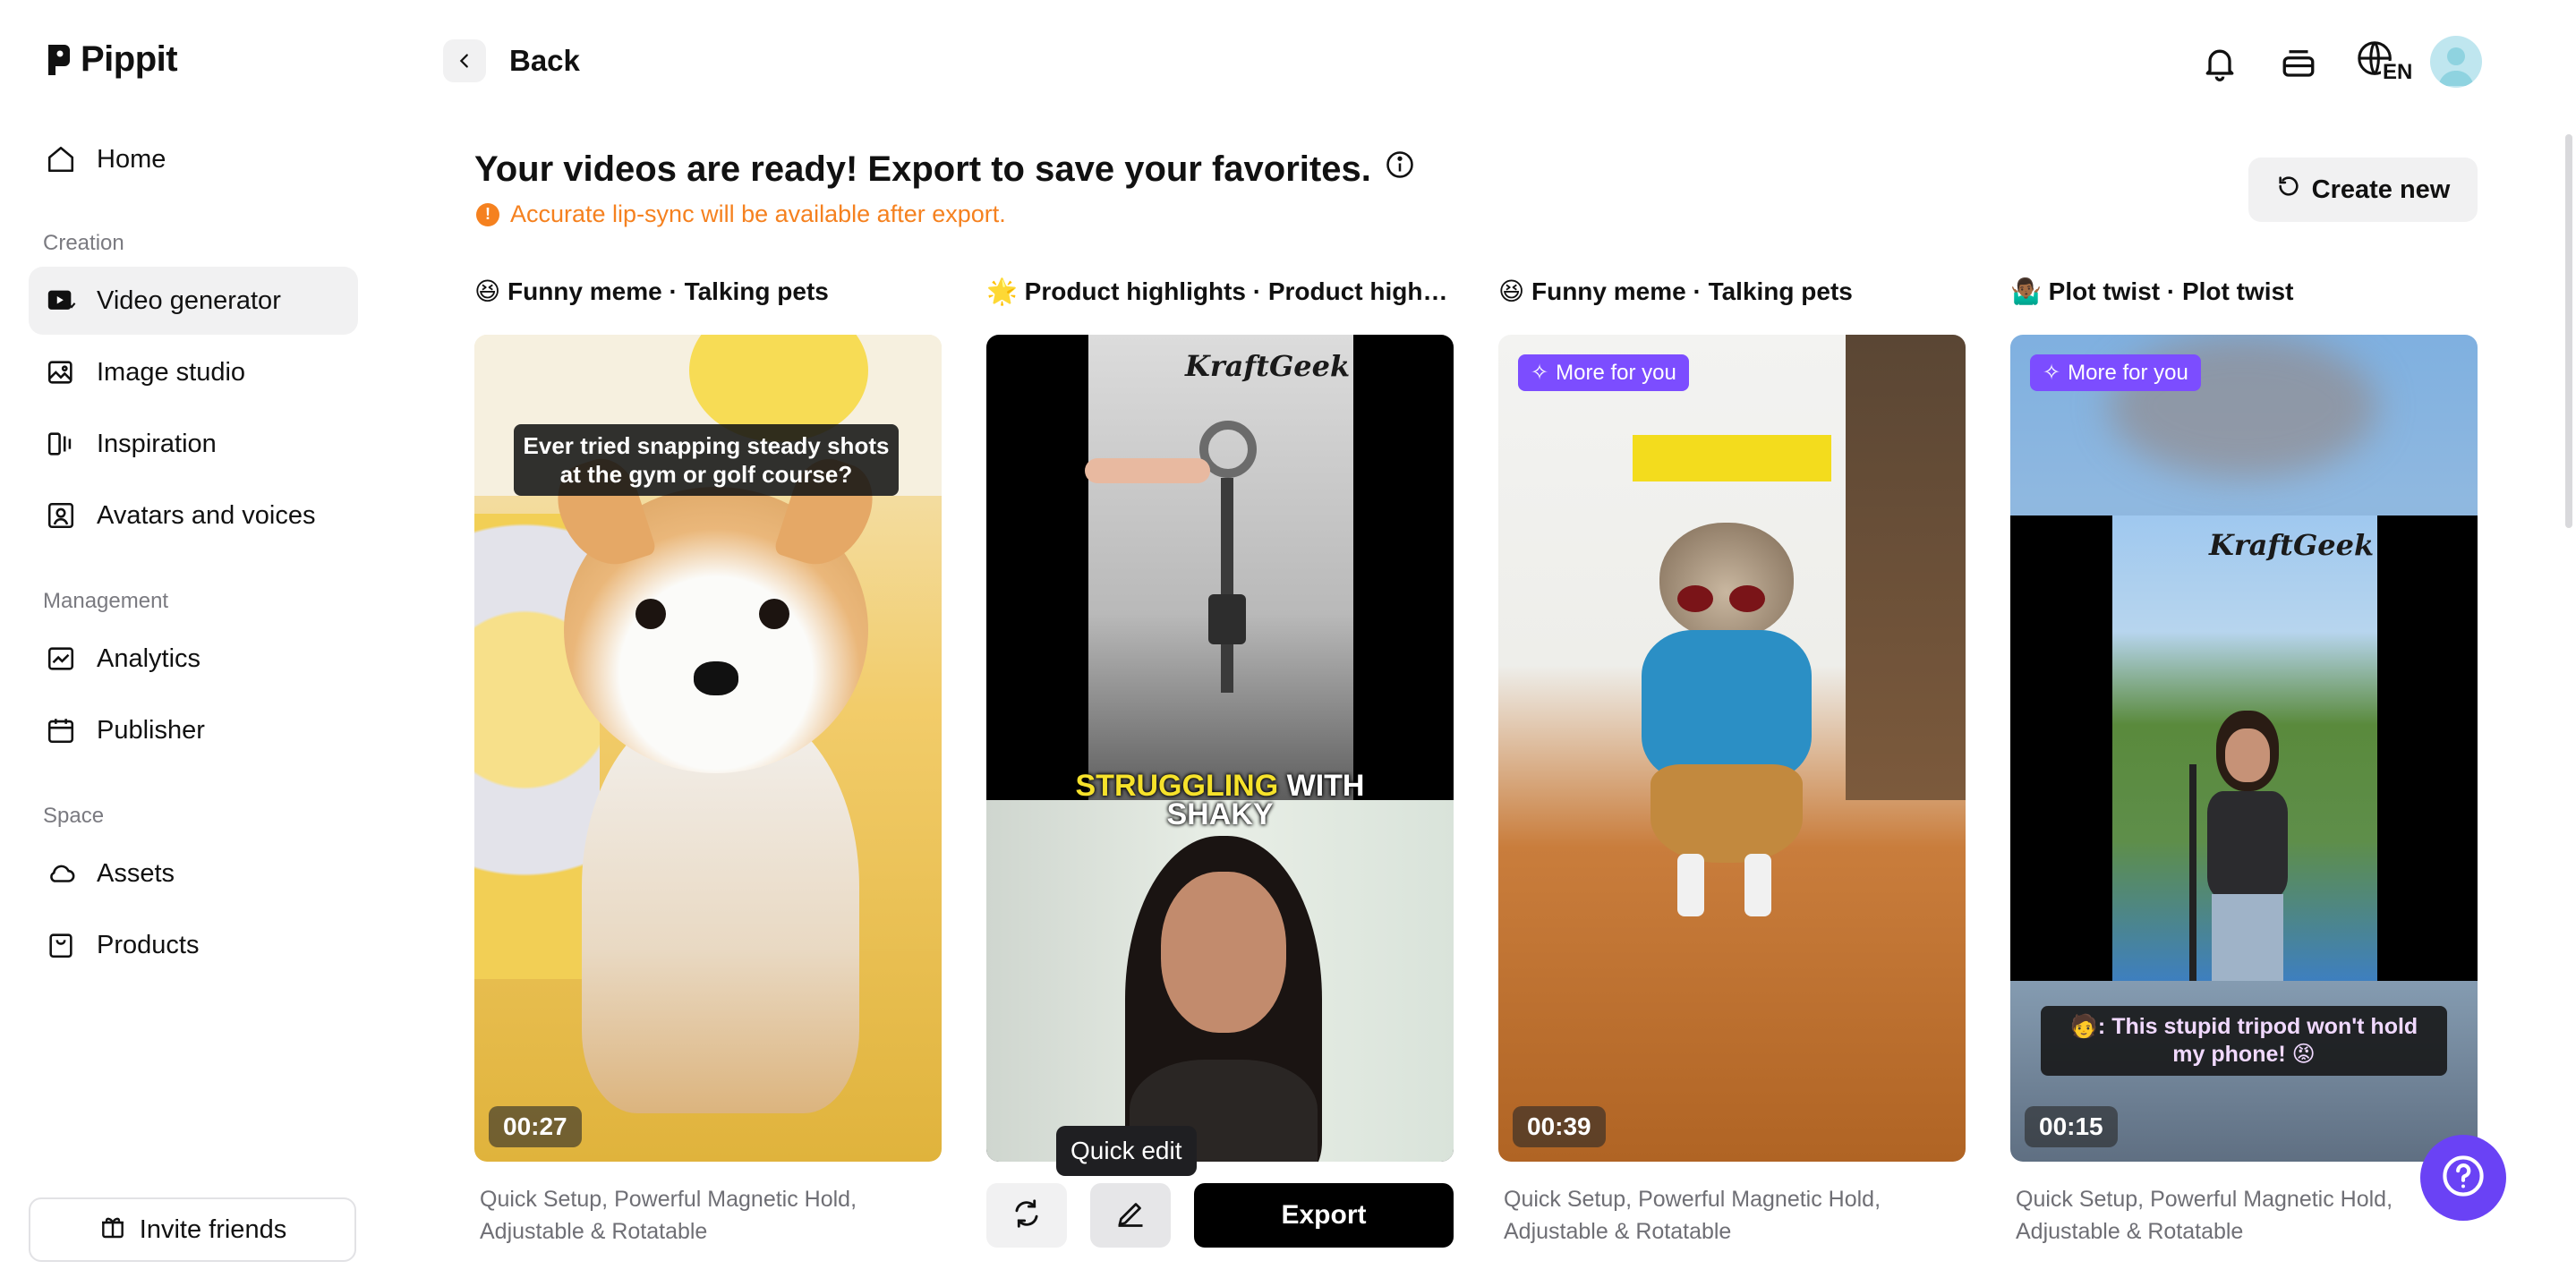 The width and height of the screenshot is (2576, 1278). What do you see at coordinates (1325, 786) in the screenshot?
I see `overlay-rest: WITH` at bounding box center [1325, 786].